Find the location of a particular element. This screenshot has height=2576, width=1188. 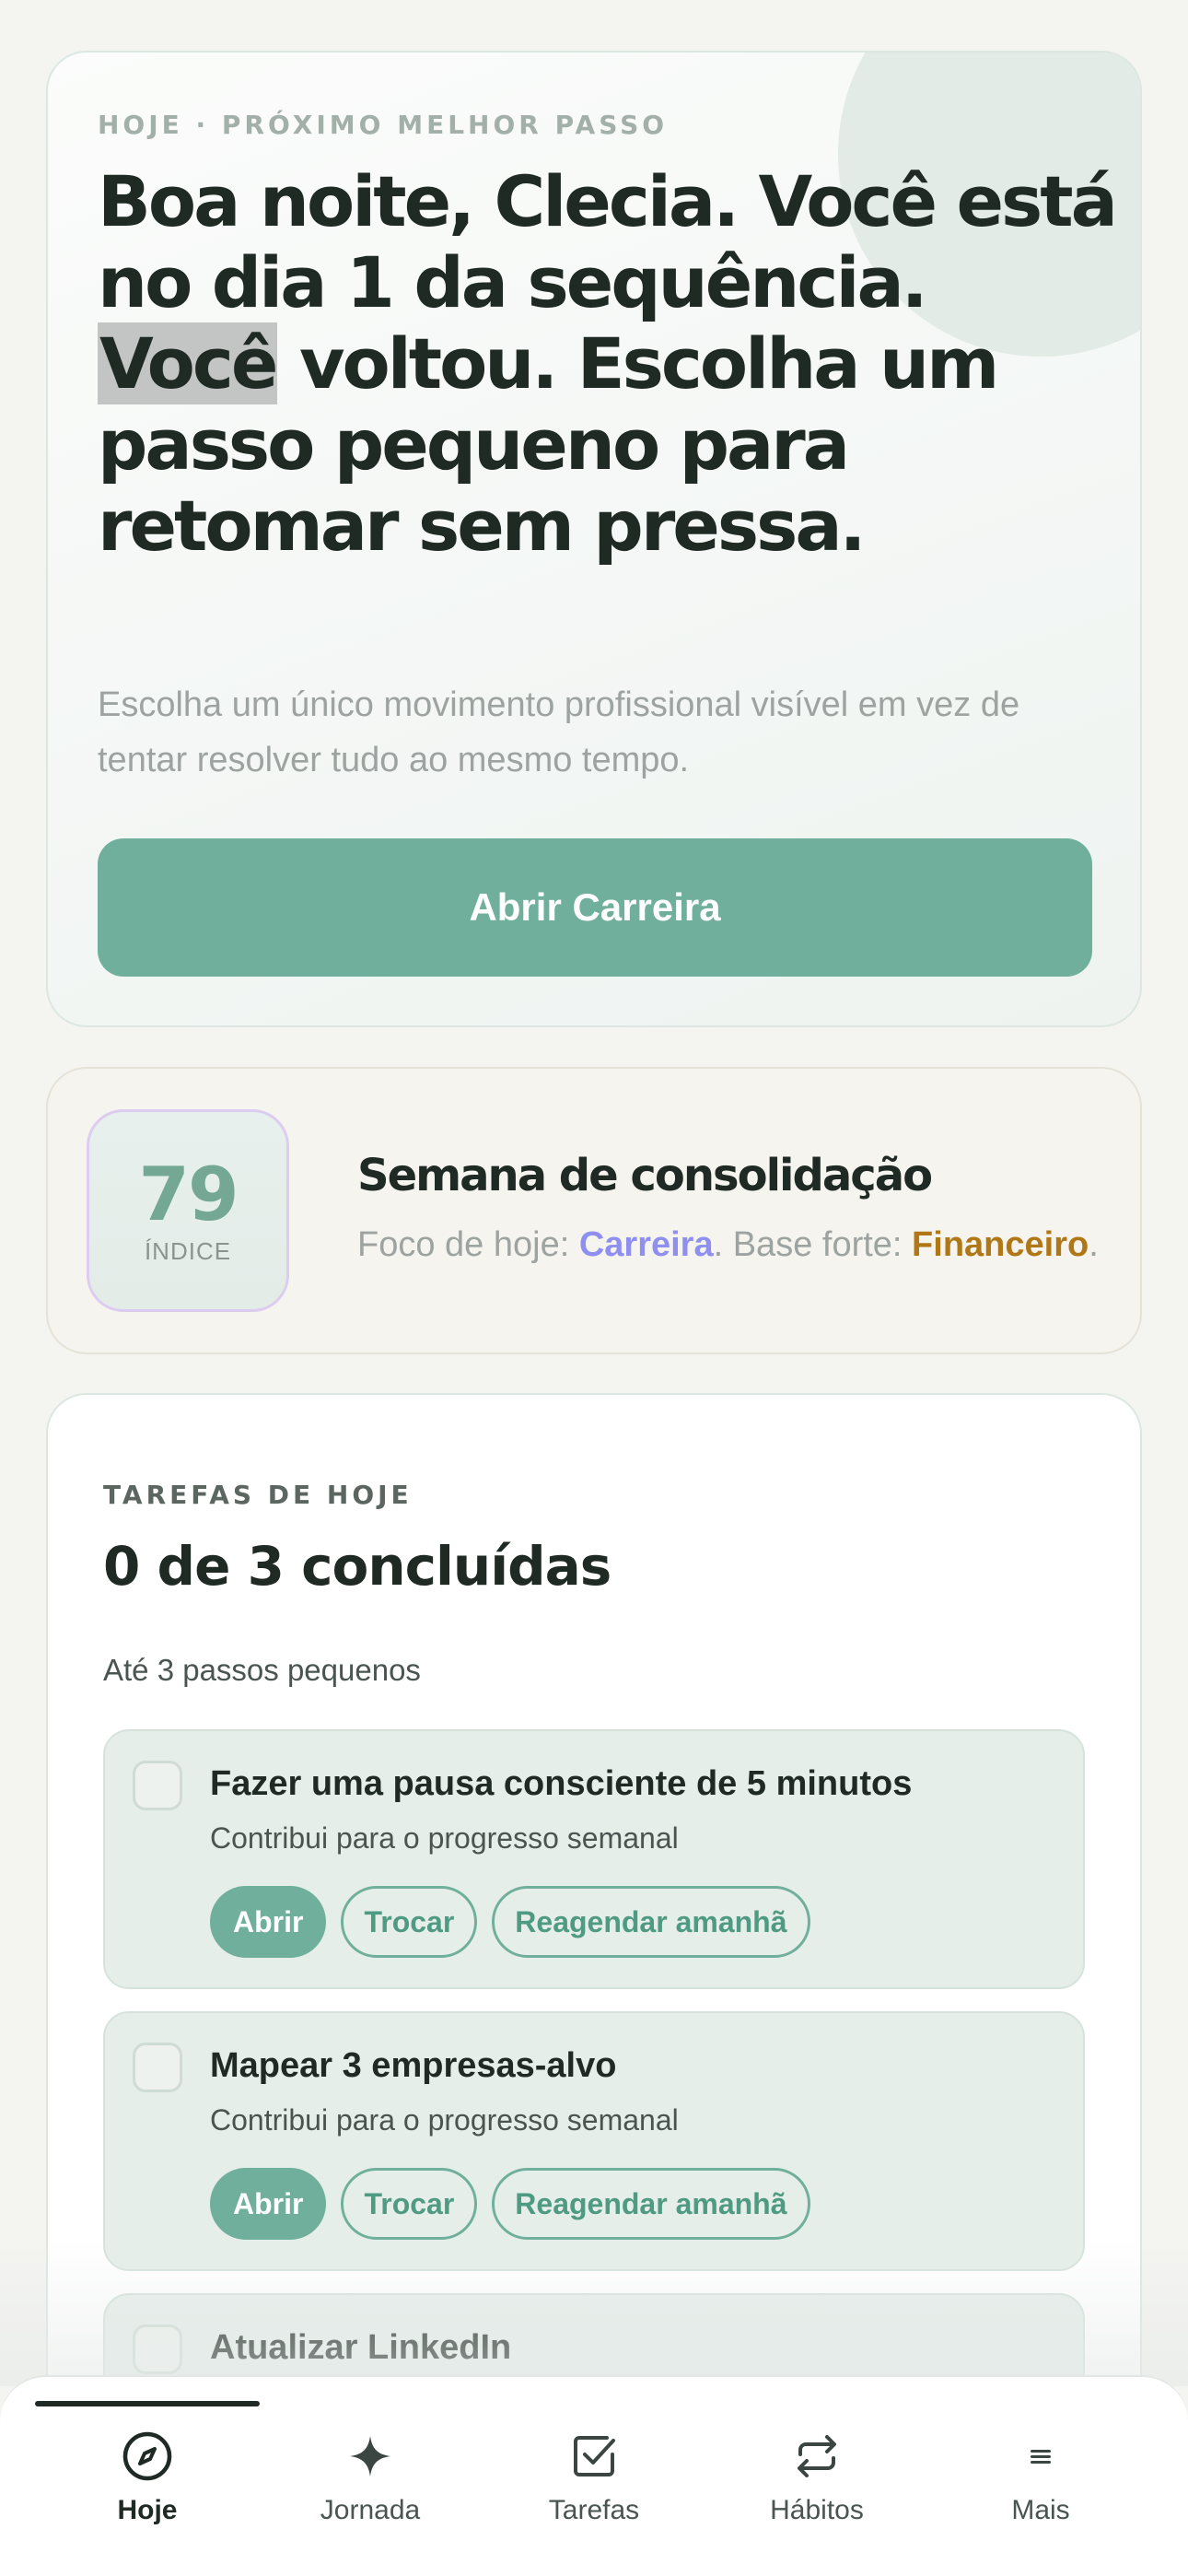

task-title: Fazer uma pausa consciente de 5 minutos is located at coordinates (561, 1783).